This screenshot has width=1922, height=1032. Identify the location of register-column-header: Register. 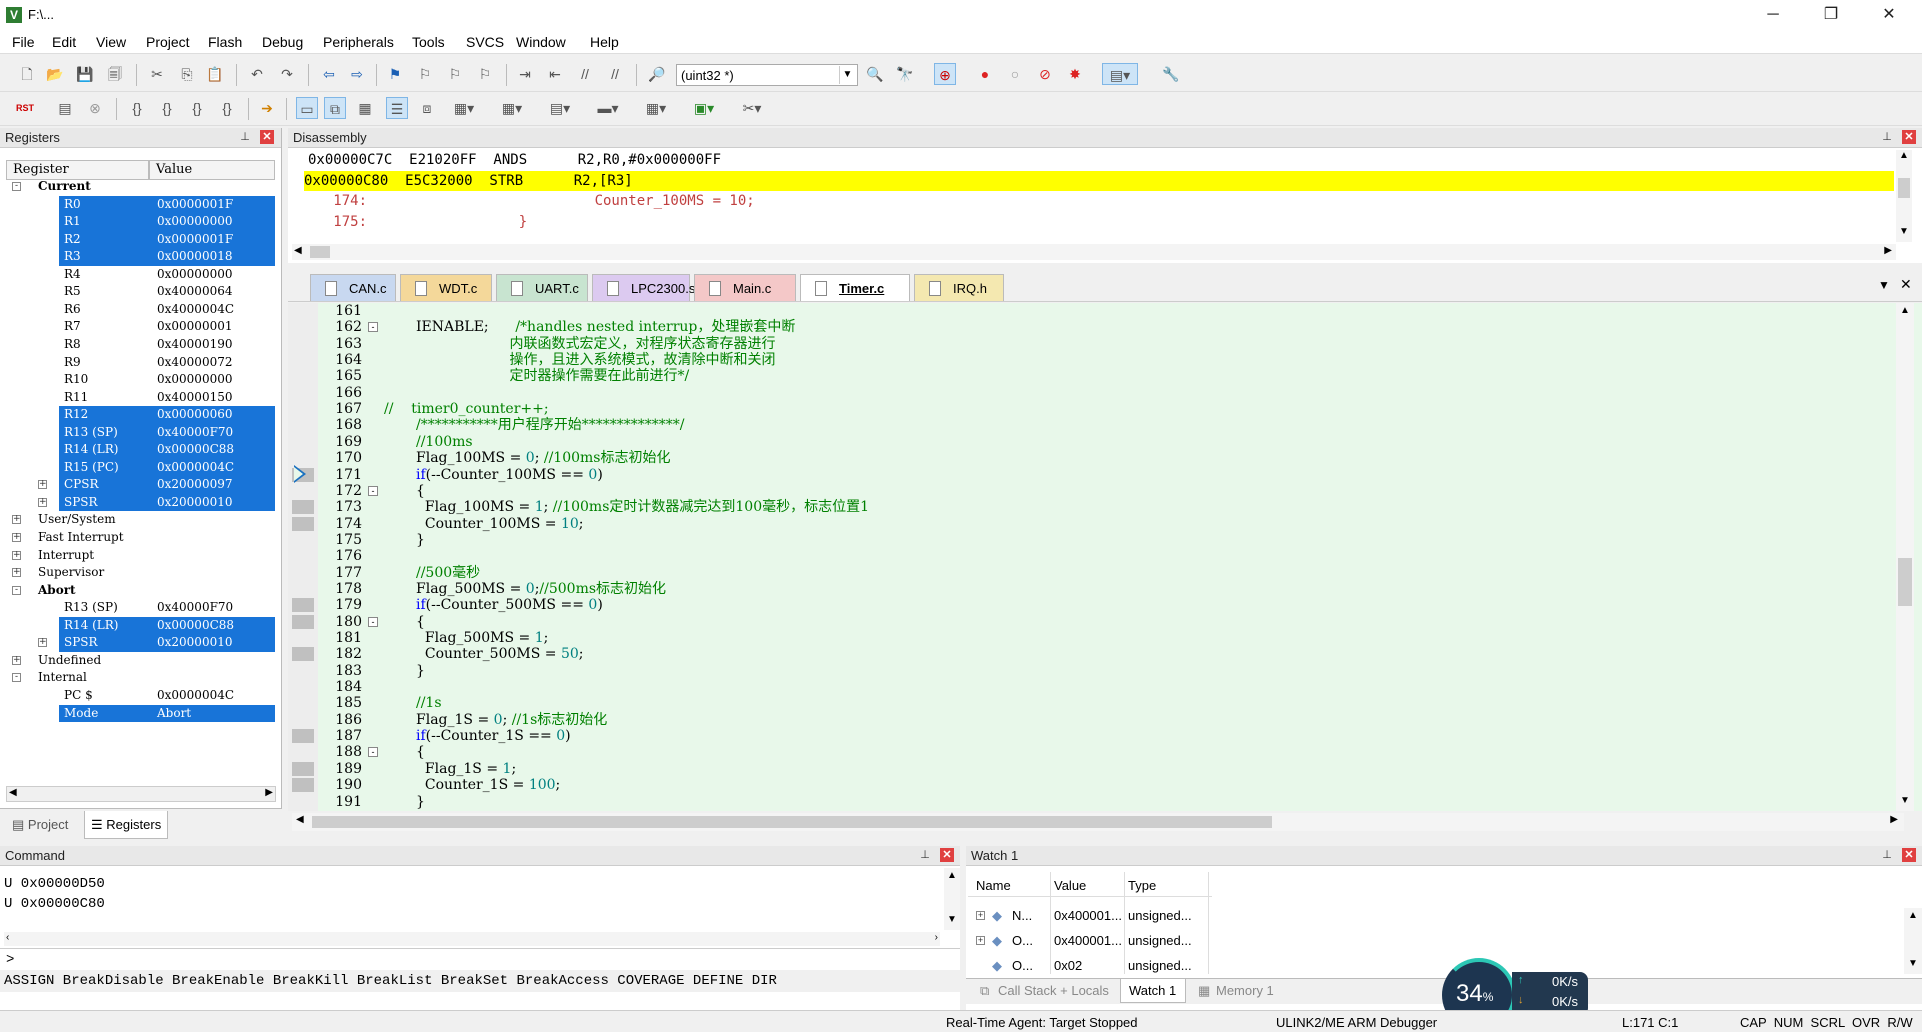
(77, 170).